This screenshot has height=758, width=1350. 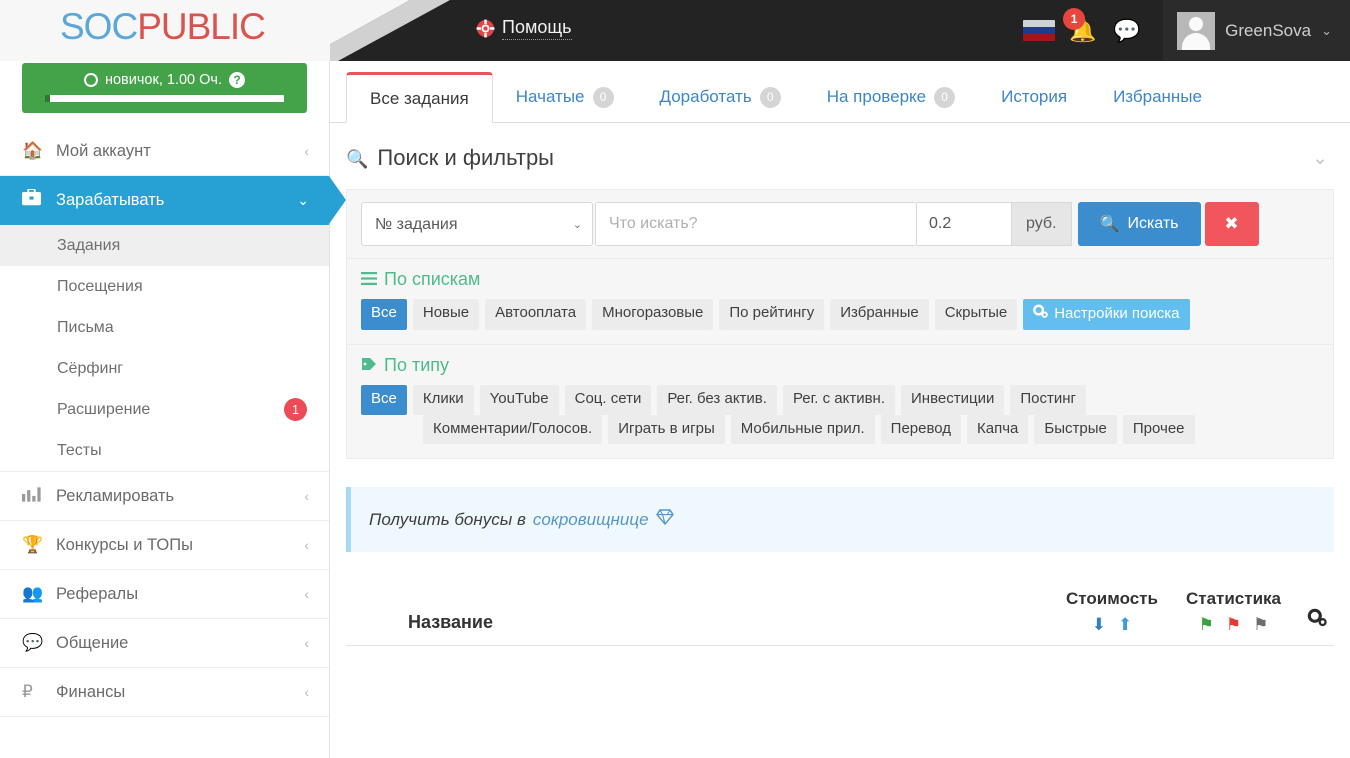 I want to click on cost-label: Стоимость, so click(x=1112, y=599).